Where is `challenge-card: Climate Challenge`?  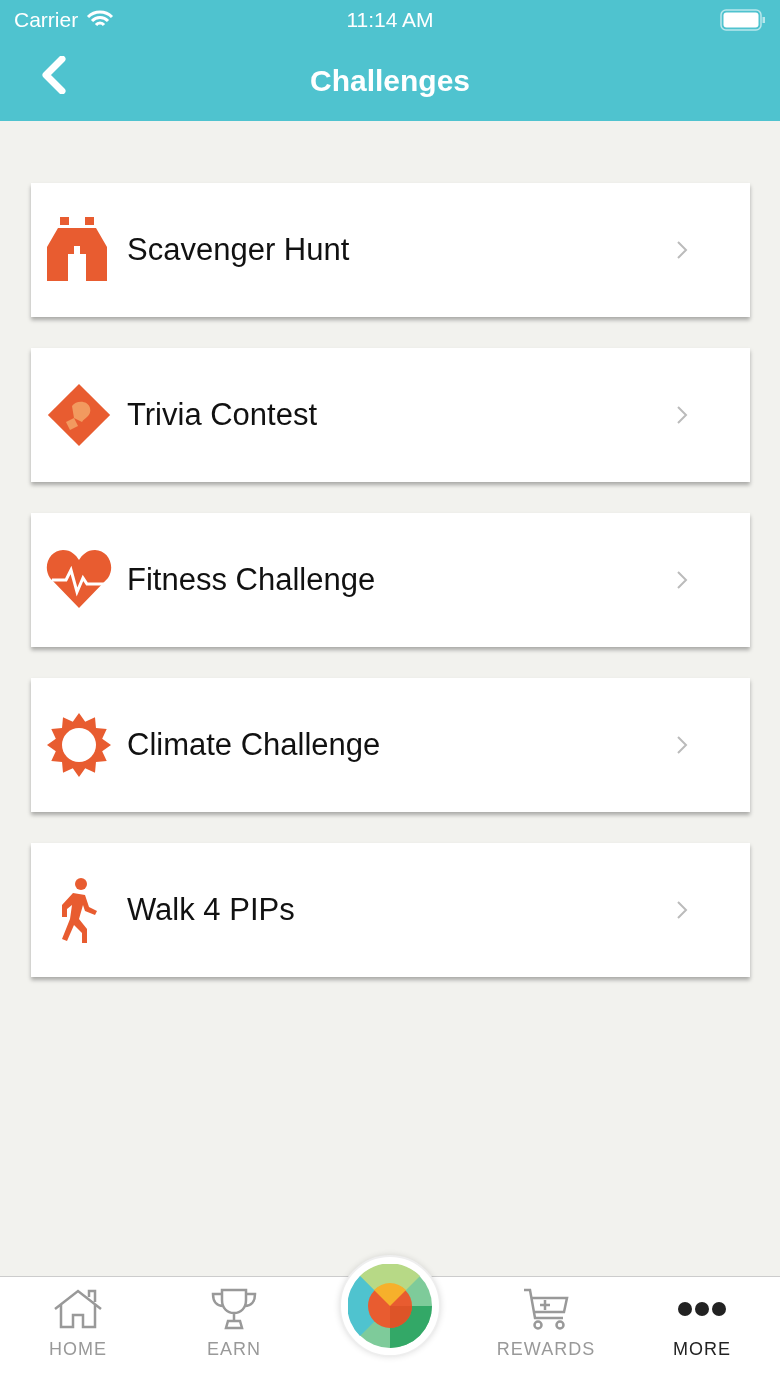
challenge-card: Climate Challenge is located at coordinates (390, 745).